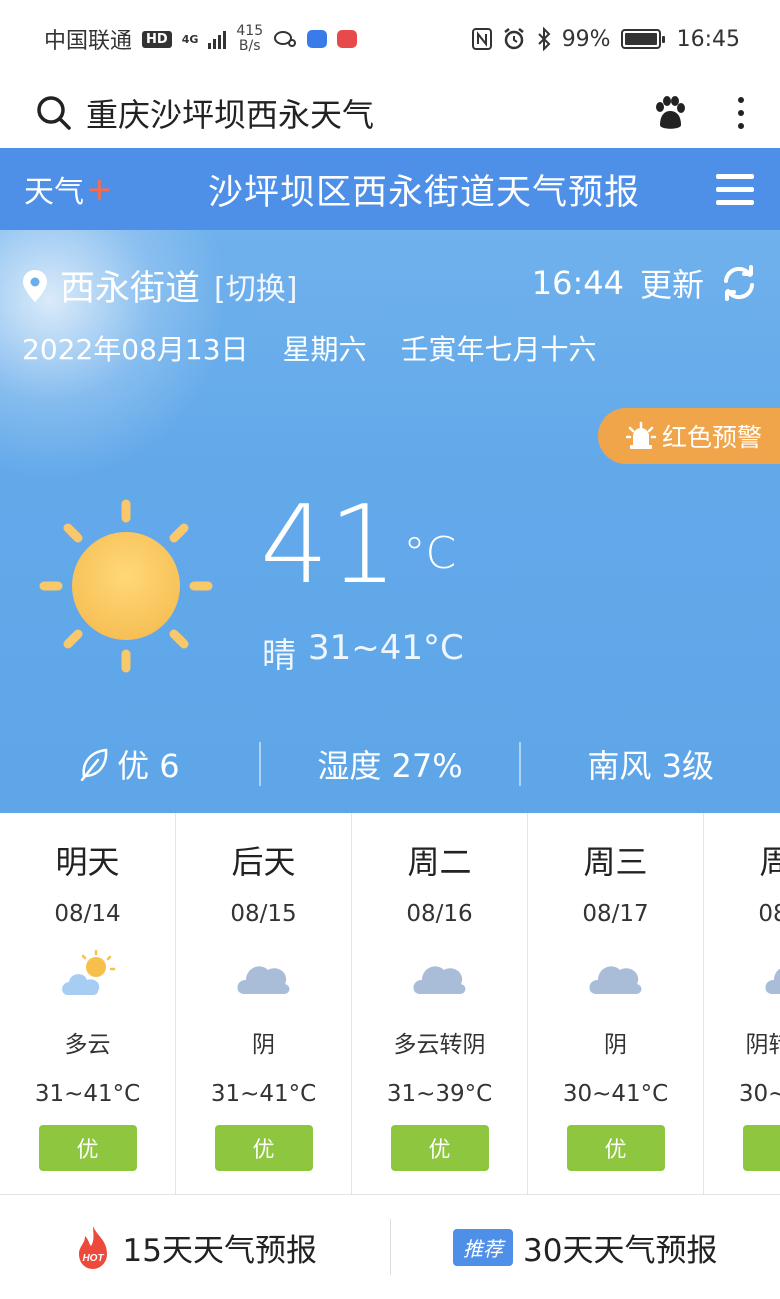  I want to click on red-alert-button: 红色预警, so click(689, 436).